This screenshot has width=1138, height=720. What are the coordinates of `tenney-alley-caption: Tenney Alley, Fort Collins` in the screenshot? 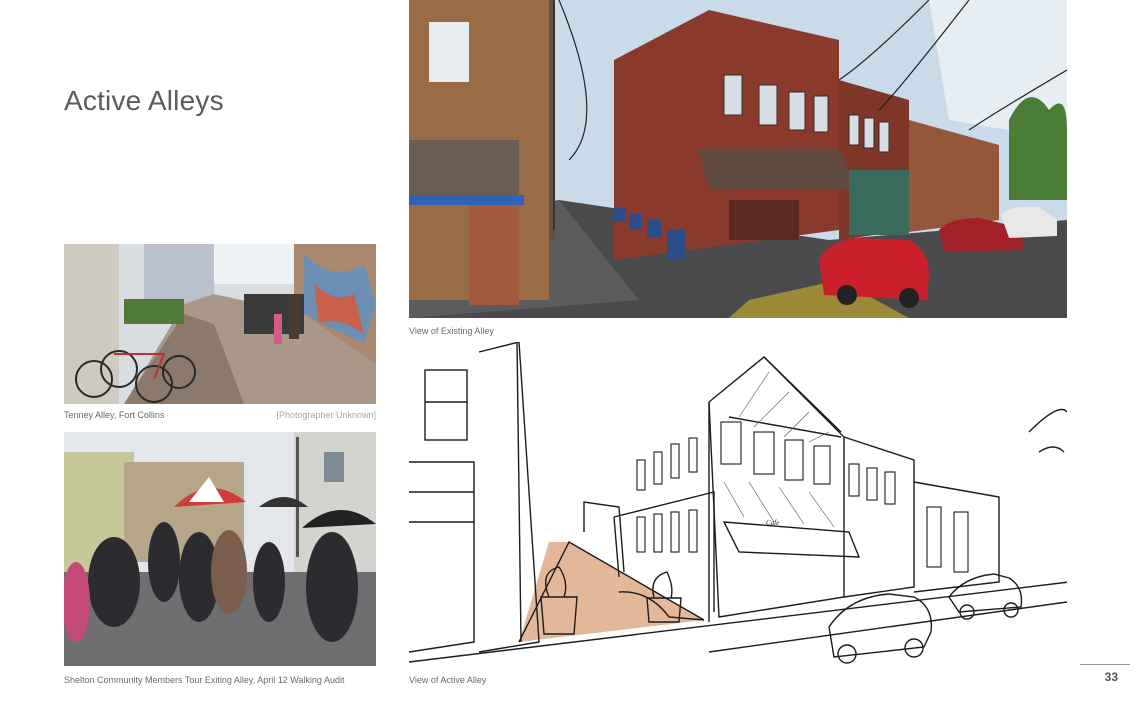 It's located at (114, 415).